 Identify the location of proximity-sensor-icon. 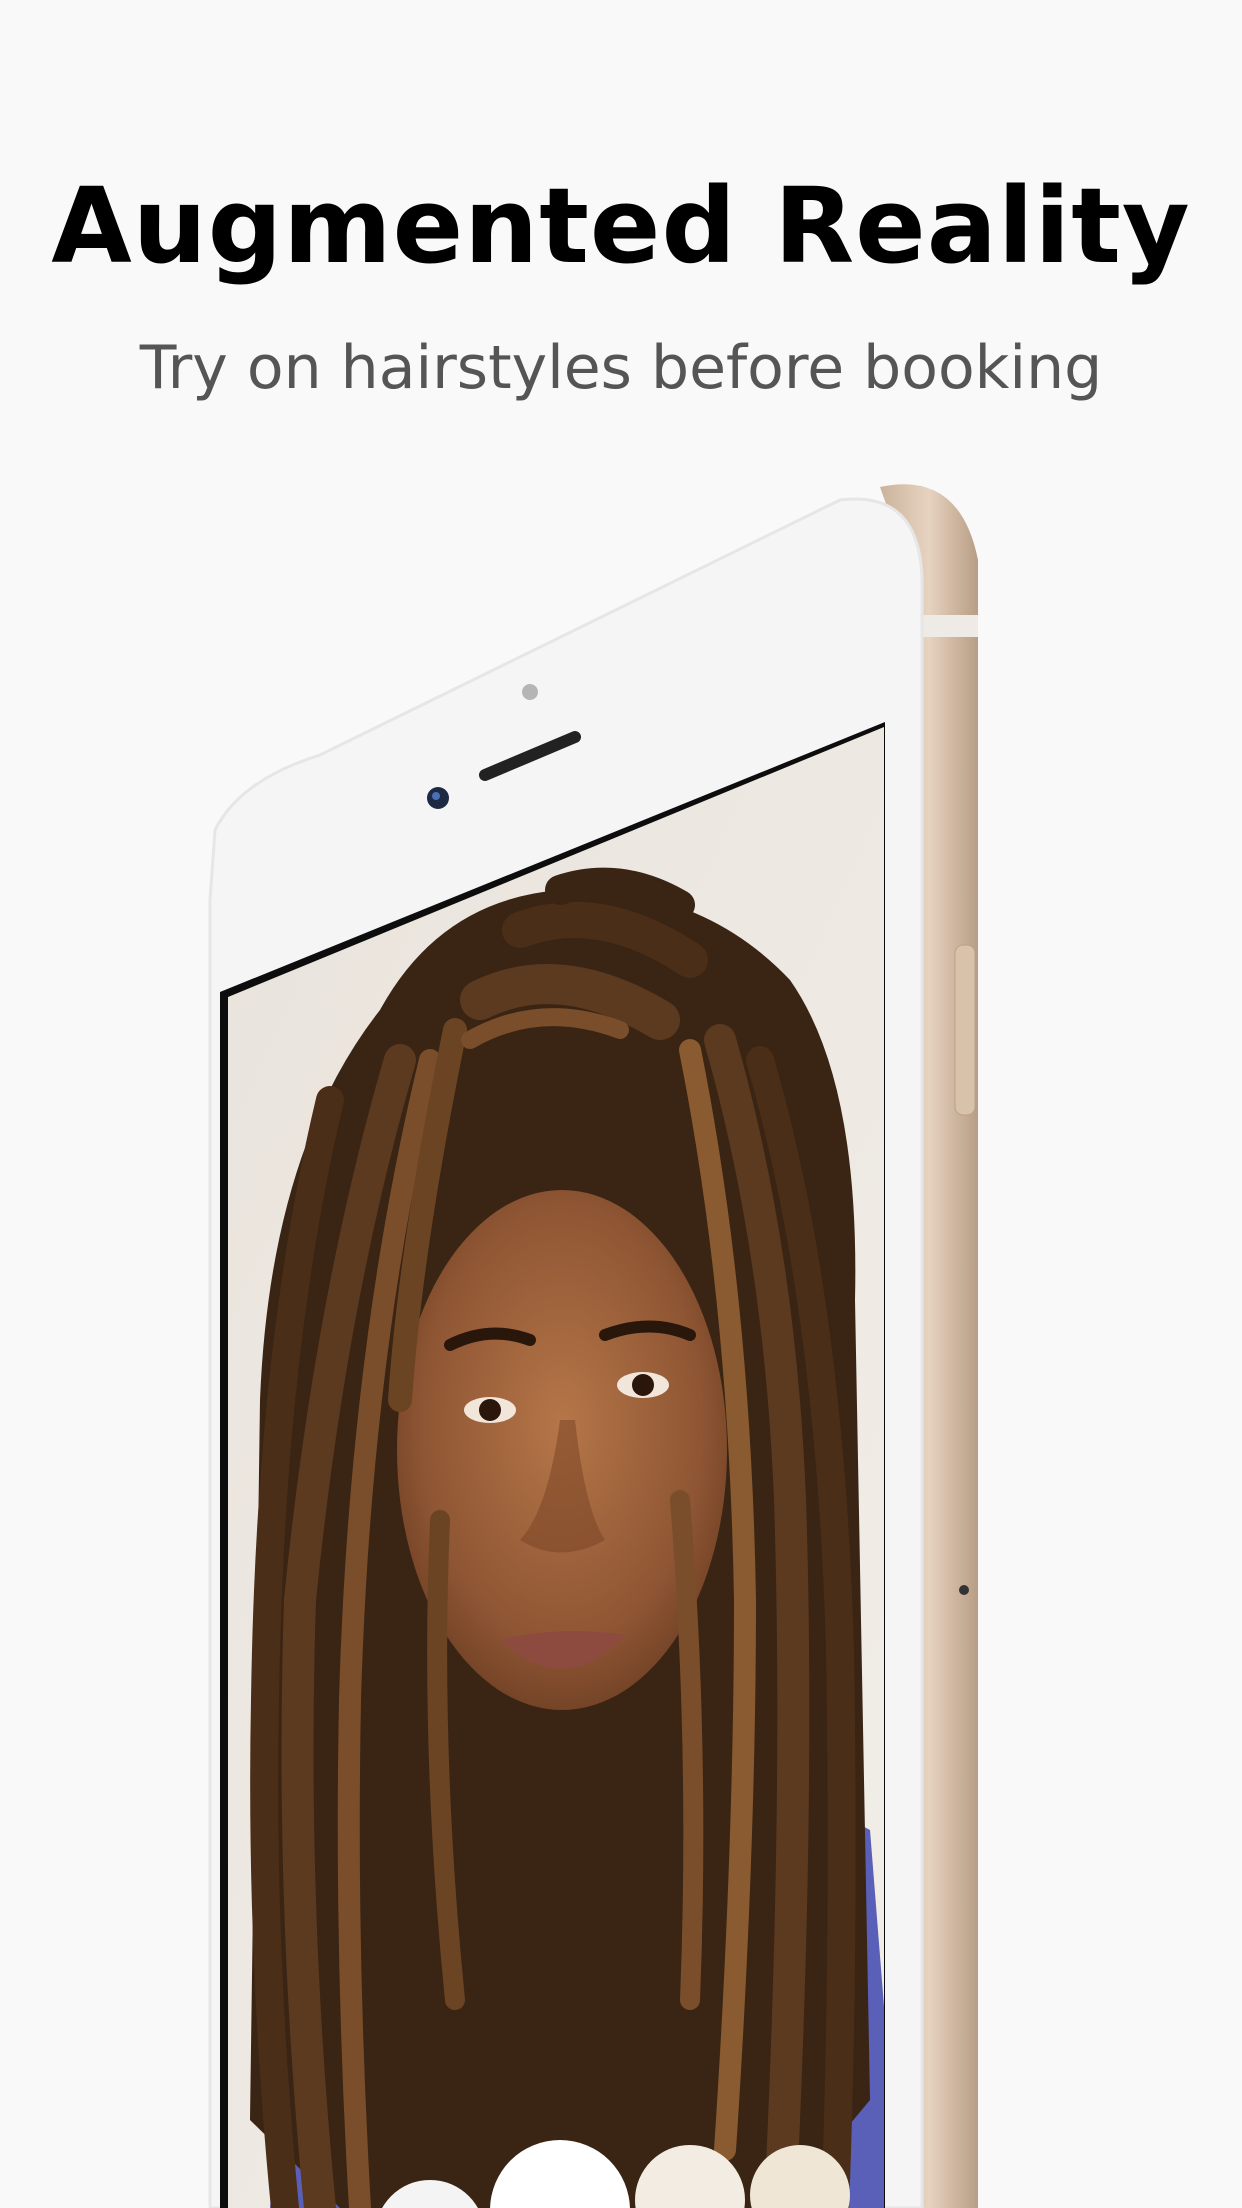
(530, 692).